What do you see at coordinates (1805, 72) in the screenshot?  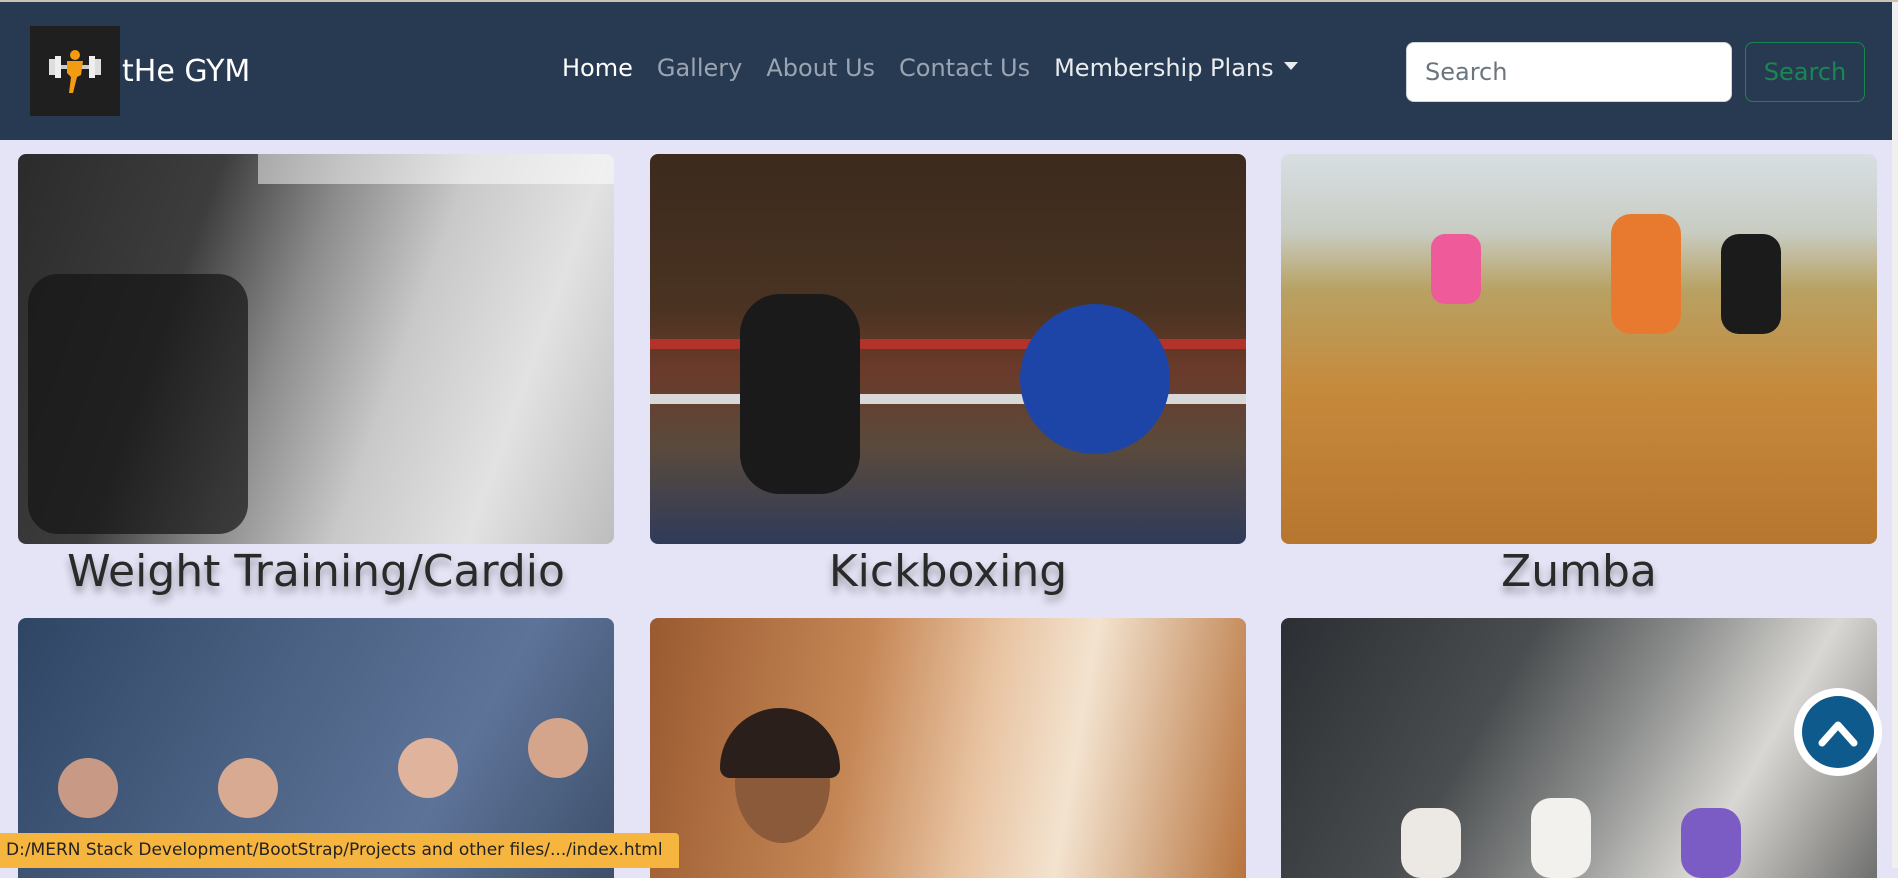 I see `search-button: Search` at bounding box center [1805, 72].